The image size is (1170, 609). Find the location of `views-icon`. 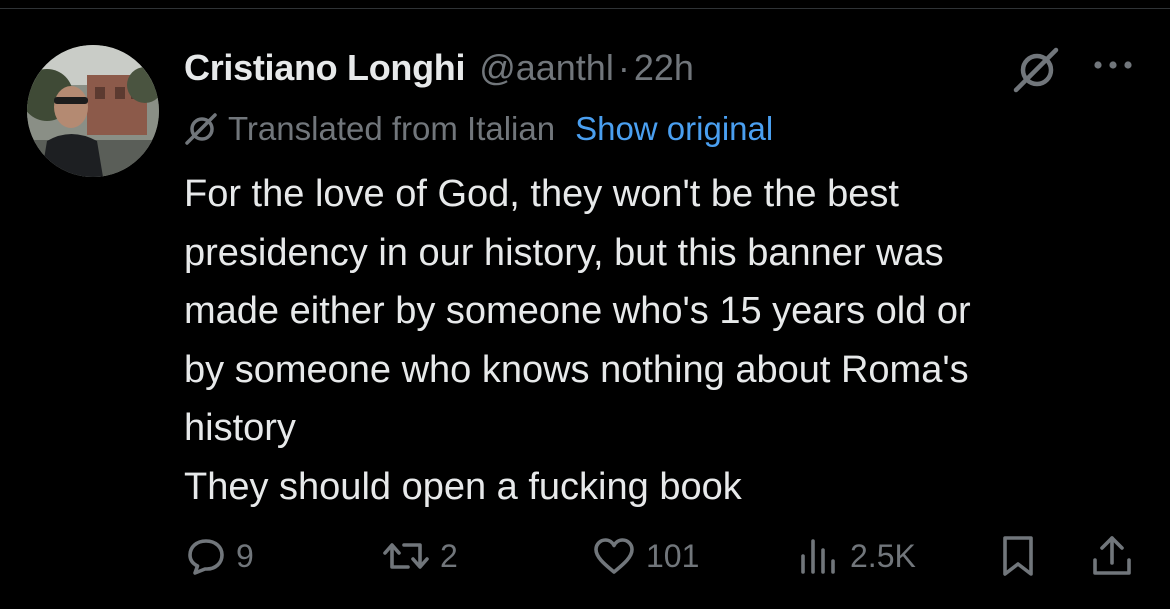

views-icon is located at coordinates (818, 556).